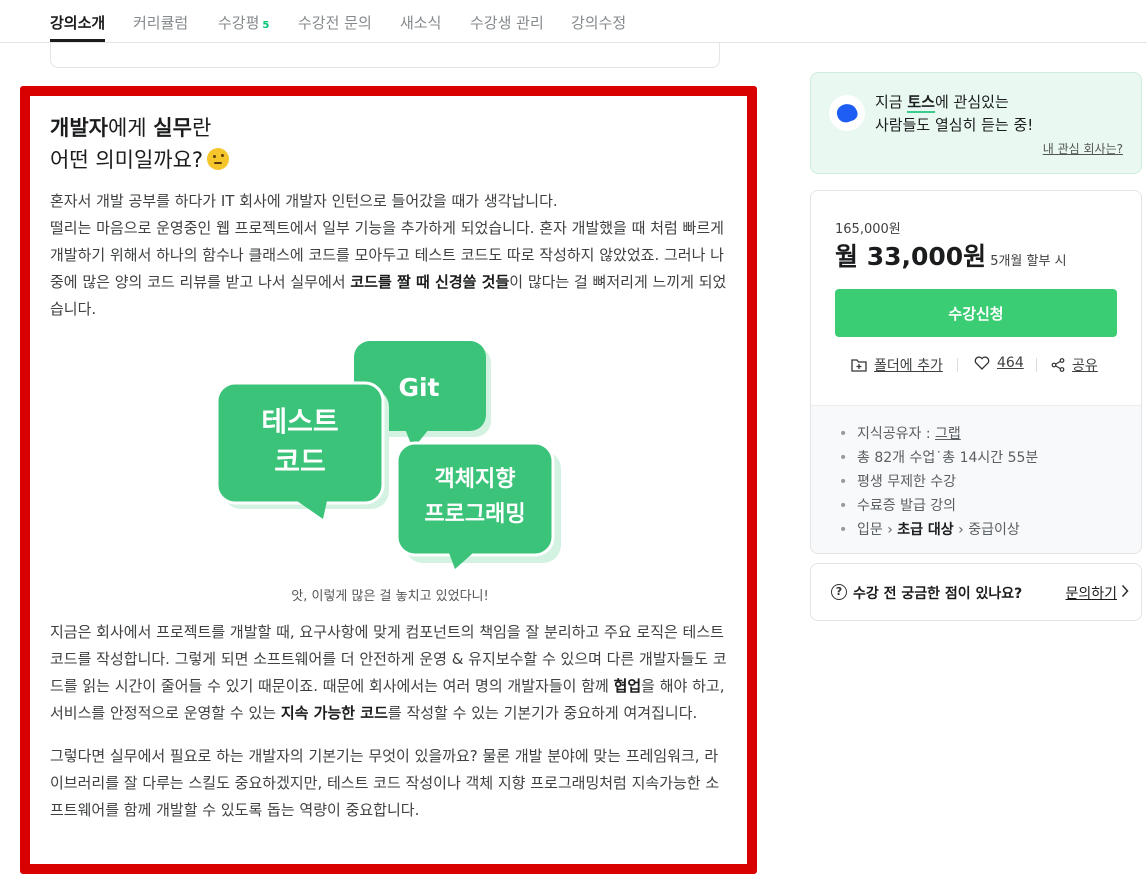 This screenshot has height=878, width=1147. I want to click on level-intermediate: 중급이상, so click(994, 530).